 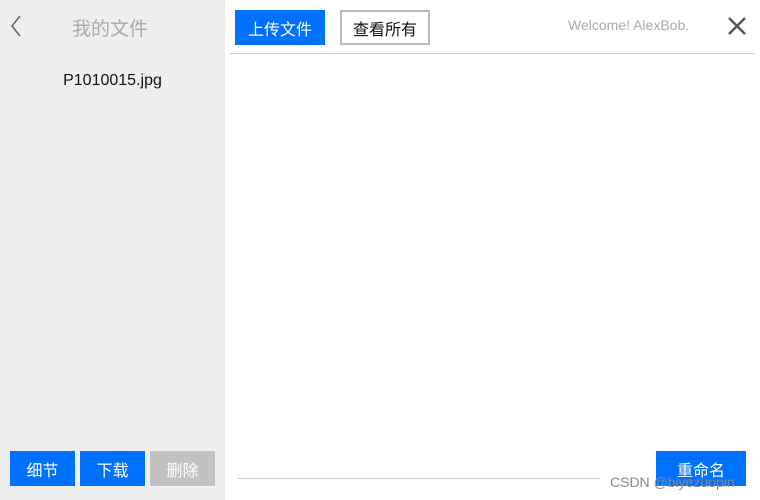 I want to click on watermark: CSDN @biyezuopin, so click(x=672, y=482).